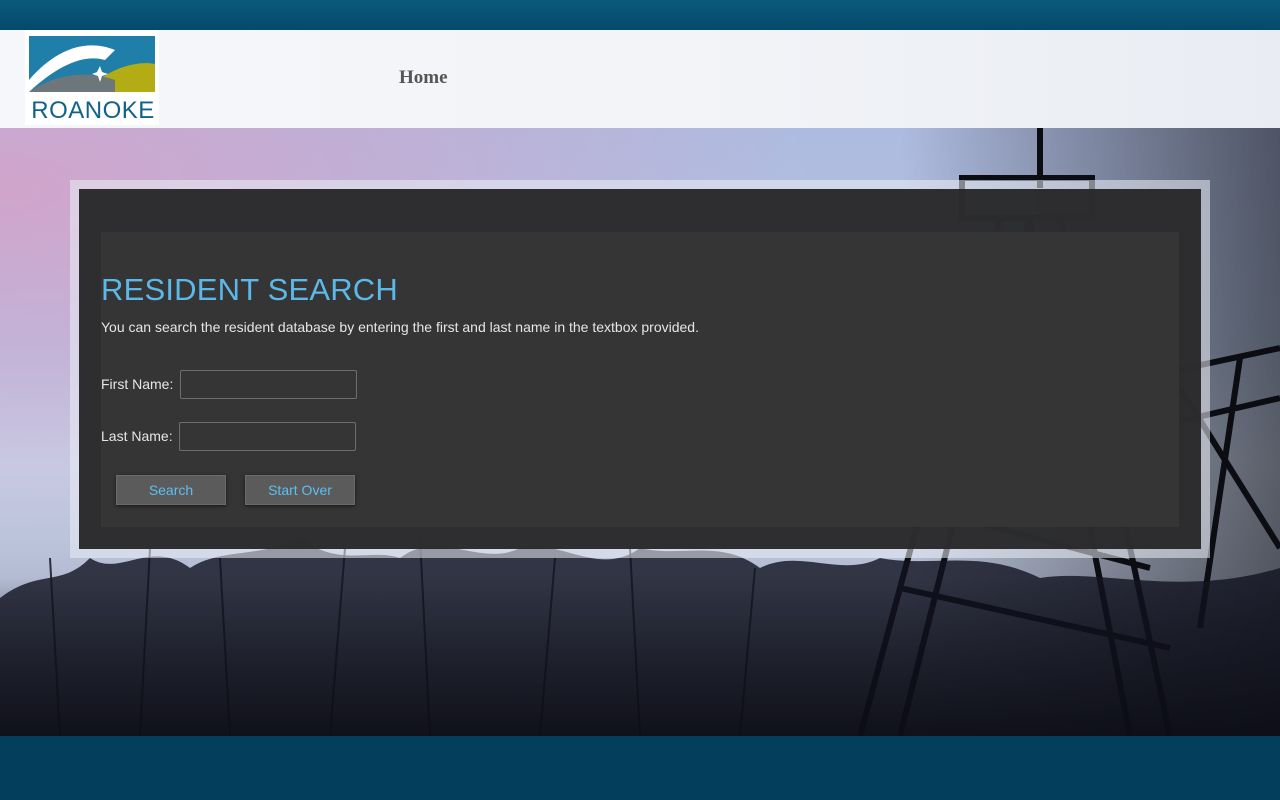  Describe the element at coordinates (93, 110) in the screenshot. I see `logo-text: ROANOKE` at that location.